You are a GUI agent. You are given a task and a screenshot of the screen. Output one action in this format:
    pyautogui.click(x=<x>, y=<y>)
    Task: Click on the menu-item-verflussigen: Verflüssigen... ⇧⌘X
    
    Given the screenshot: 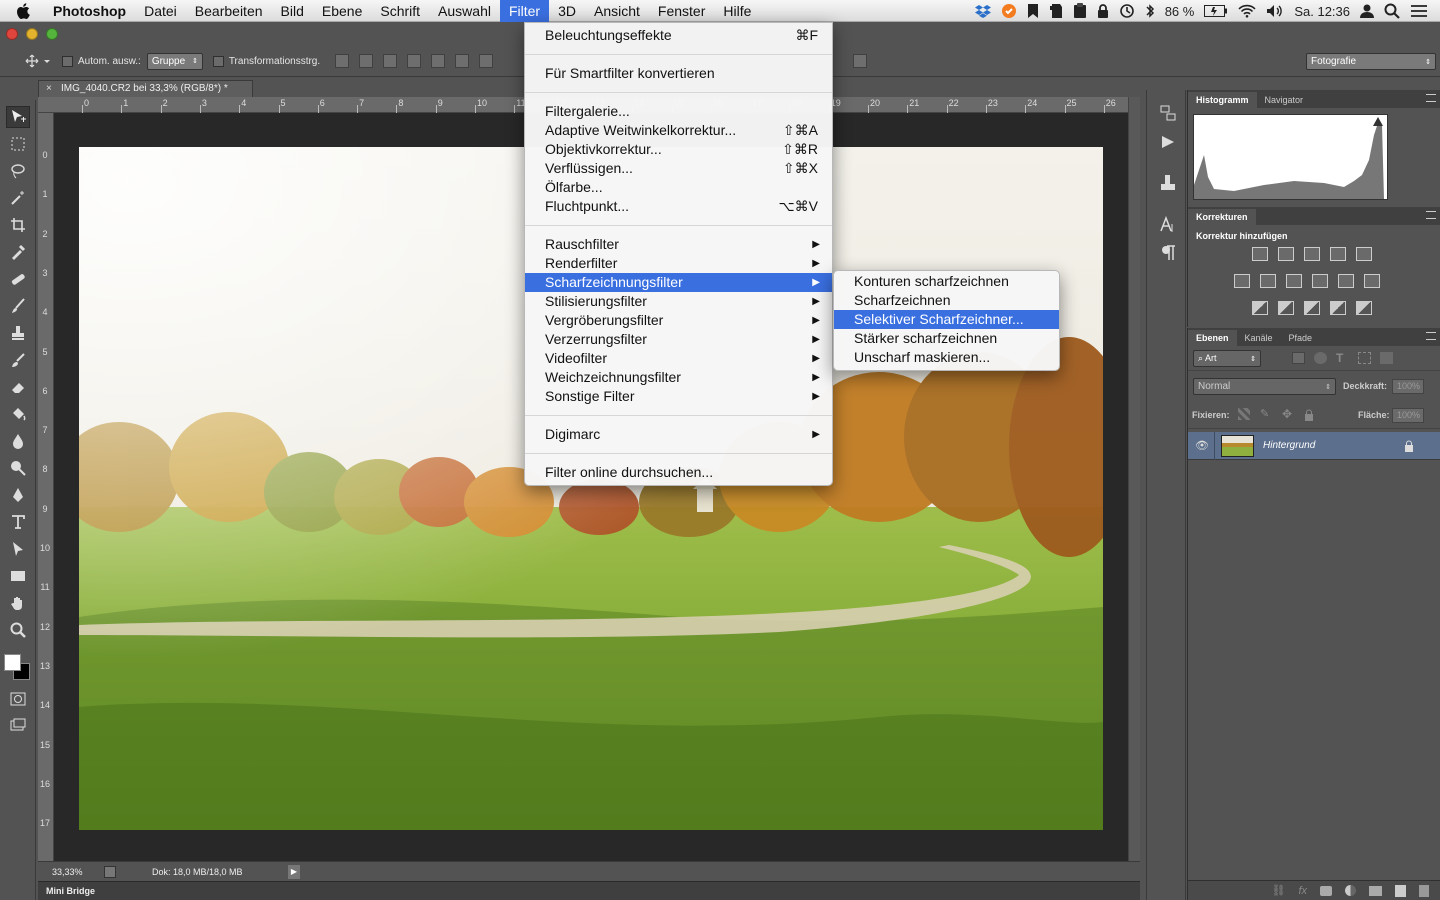 What is the action you would take?
    pyautogui.click(x=678, y=168)
    